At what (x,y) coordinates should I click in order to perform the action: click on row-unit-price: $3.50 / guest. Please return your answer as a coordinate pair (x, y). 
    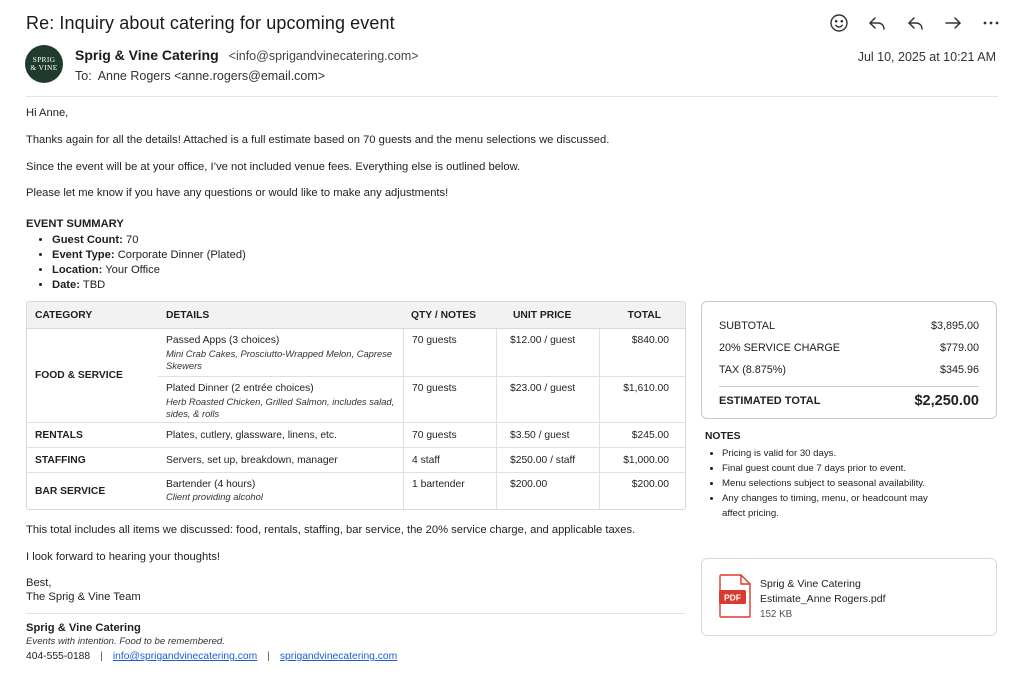
    Looking at the image, I should click on (547, 435).